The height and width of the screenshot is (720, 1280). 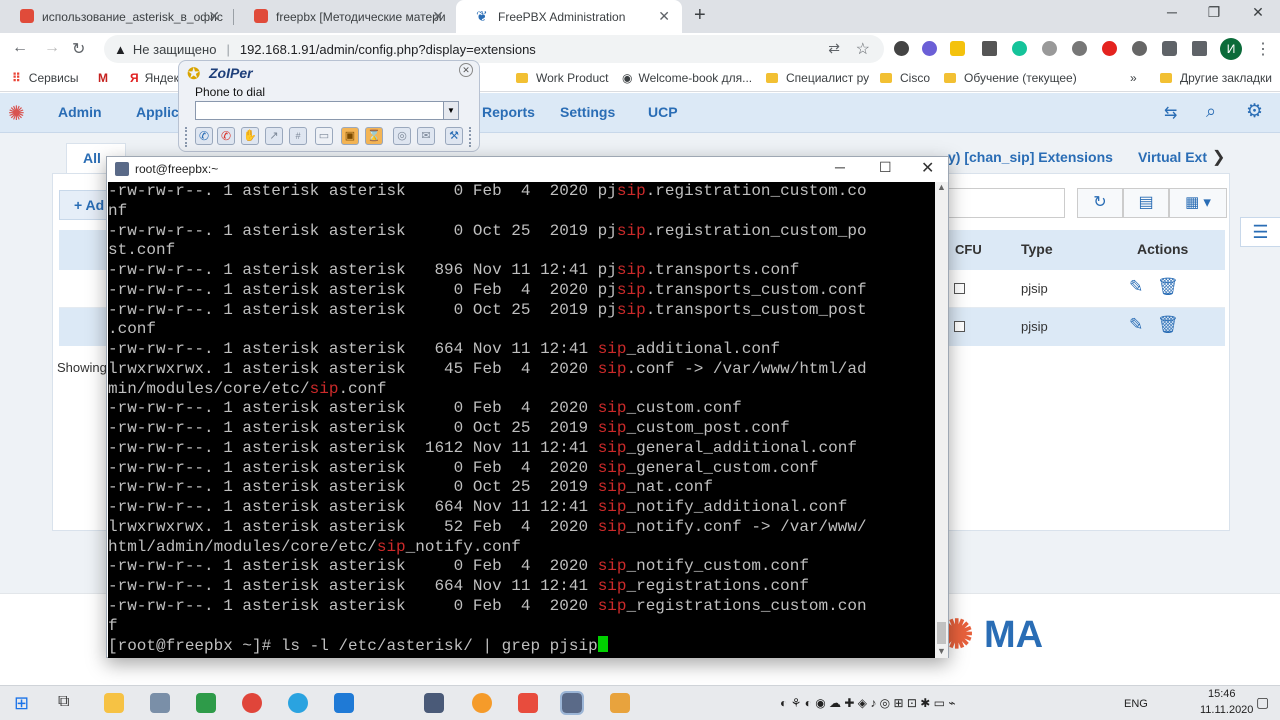 I want to click on transfer-icon: ↗, so click(x=274, y=136).